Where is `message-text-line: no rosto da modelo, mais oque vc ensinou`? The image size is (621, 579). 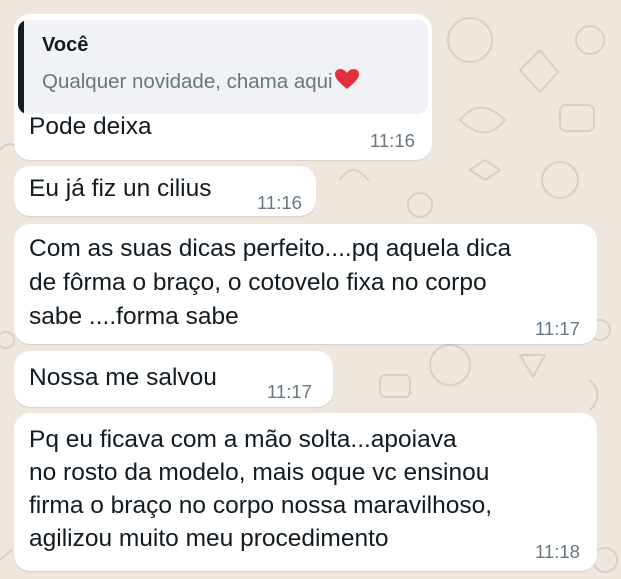 message-text-line: no rosto da modelo, mais oque vc ensinou is located at coordinates (259, 472).